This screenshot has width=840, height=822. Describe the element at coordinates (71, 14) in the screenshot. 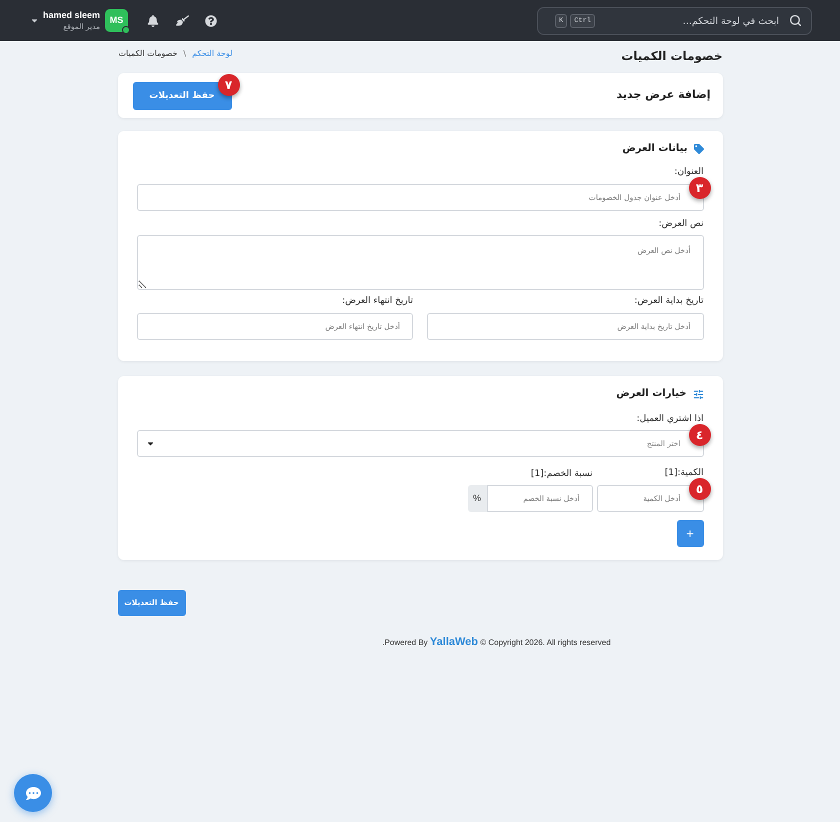

I see `user-name: hamed sleem` at that location.